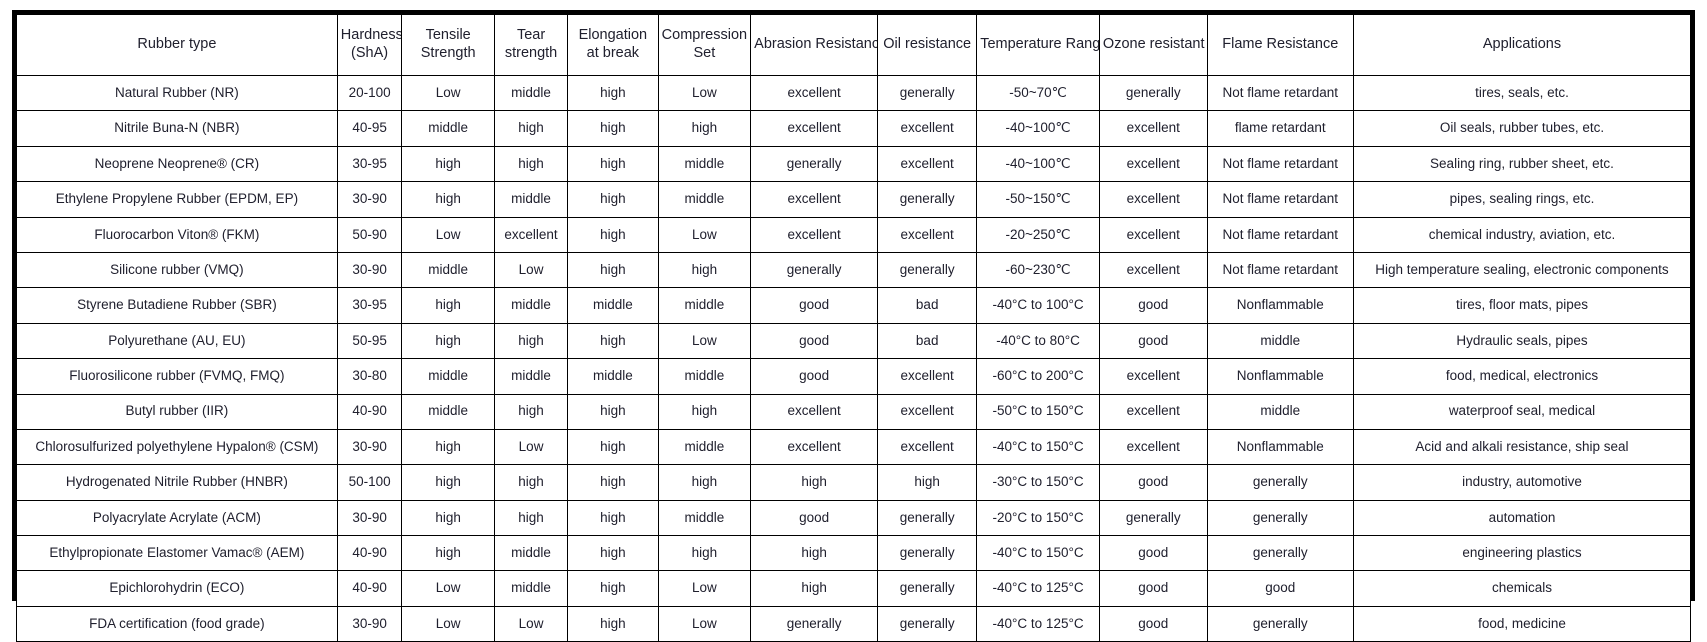  Describe the element at coordinates (1040, 44) in the screenshot. I see `column-header-line: Temperature Range` at that location.